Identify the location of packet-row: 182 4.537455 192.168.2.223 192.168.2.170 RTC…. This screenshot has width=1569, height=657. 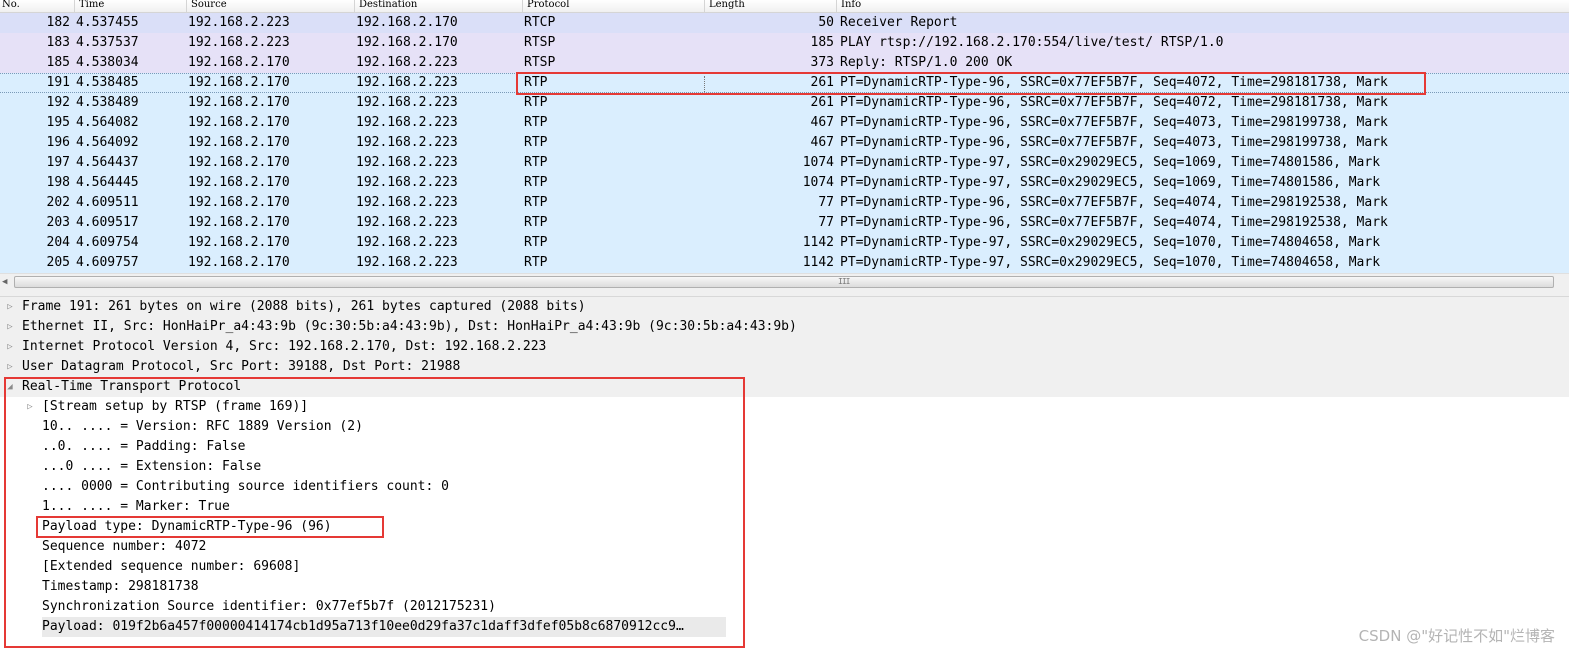
(784, 23).